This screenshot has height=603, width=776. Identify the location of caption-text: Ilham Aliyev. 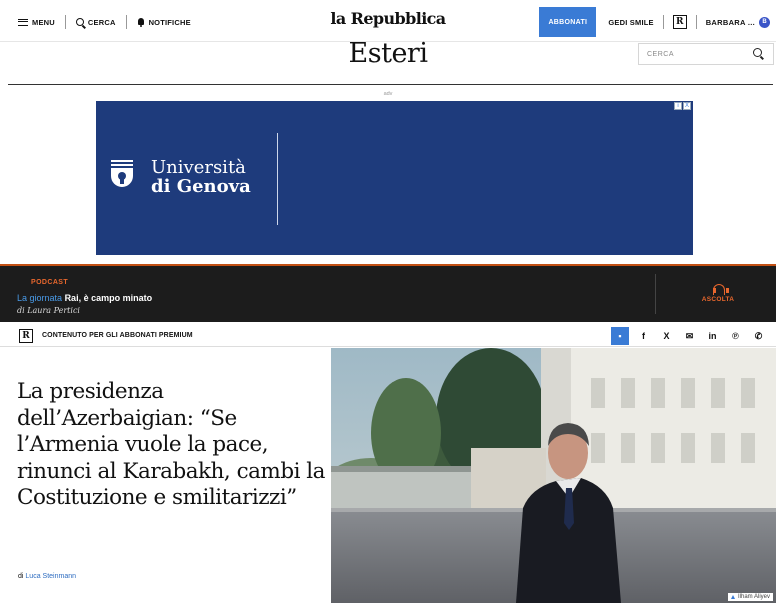
(753, 597).